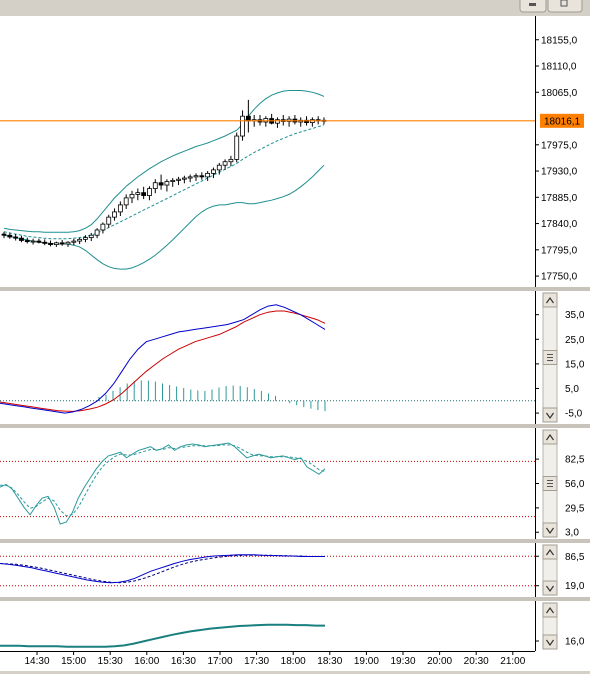  I want to click on x-tick-label: 20:00, so click(439, 661).